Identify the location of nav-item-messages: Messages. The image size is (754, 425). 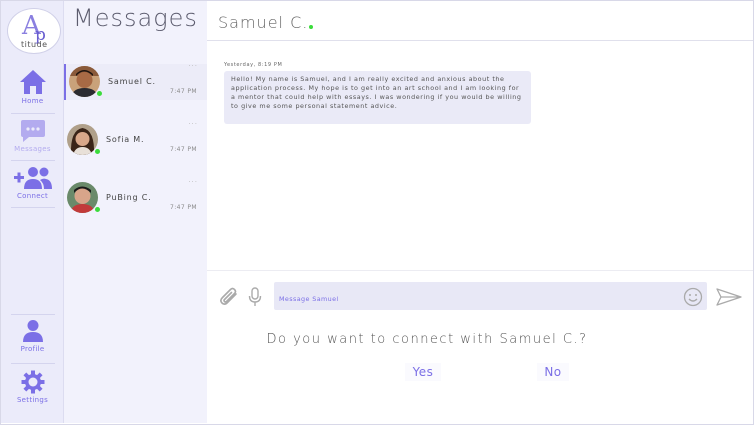
(32, 142).